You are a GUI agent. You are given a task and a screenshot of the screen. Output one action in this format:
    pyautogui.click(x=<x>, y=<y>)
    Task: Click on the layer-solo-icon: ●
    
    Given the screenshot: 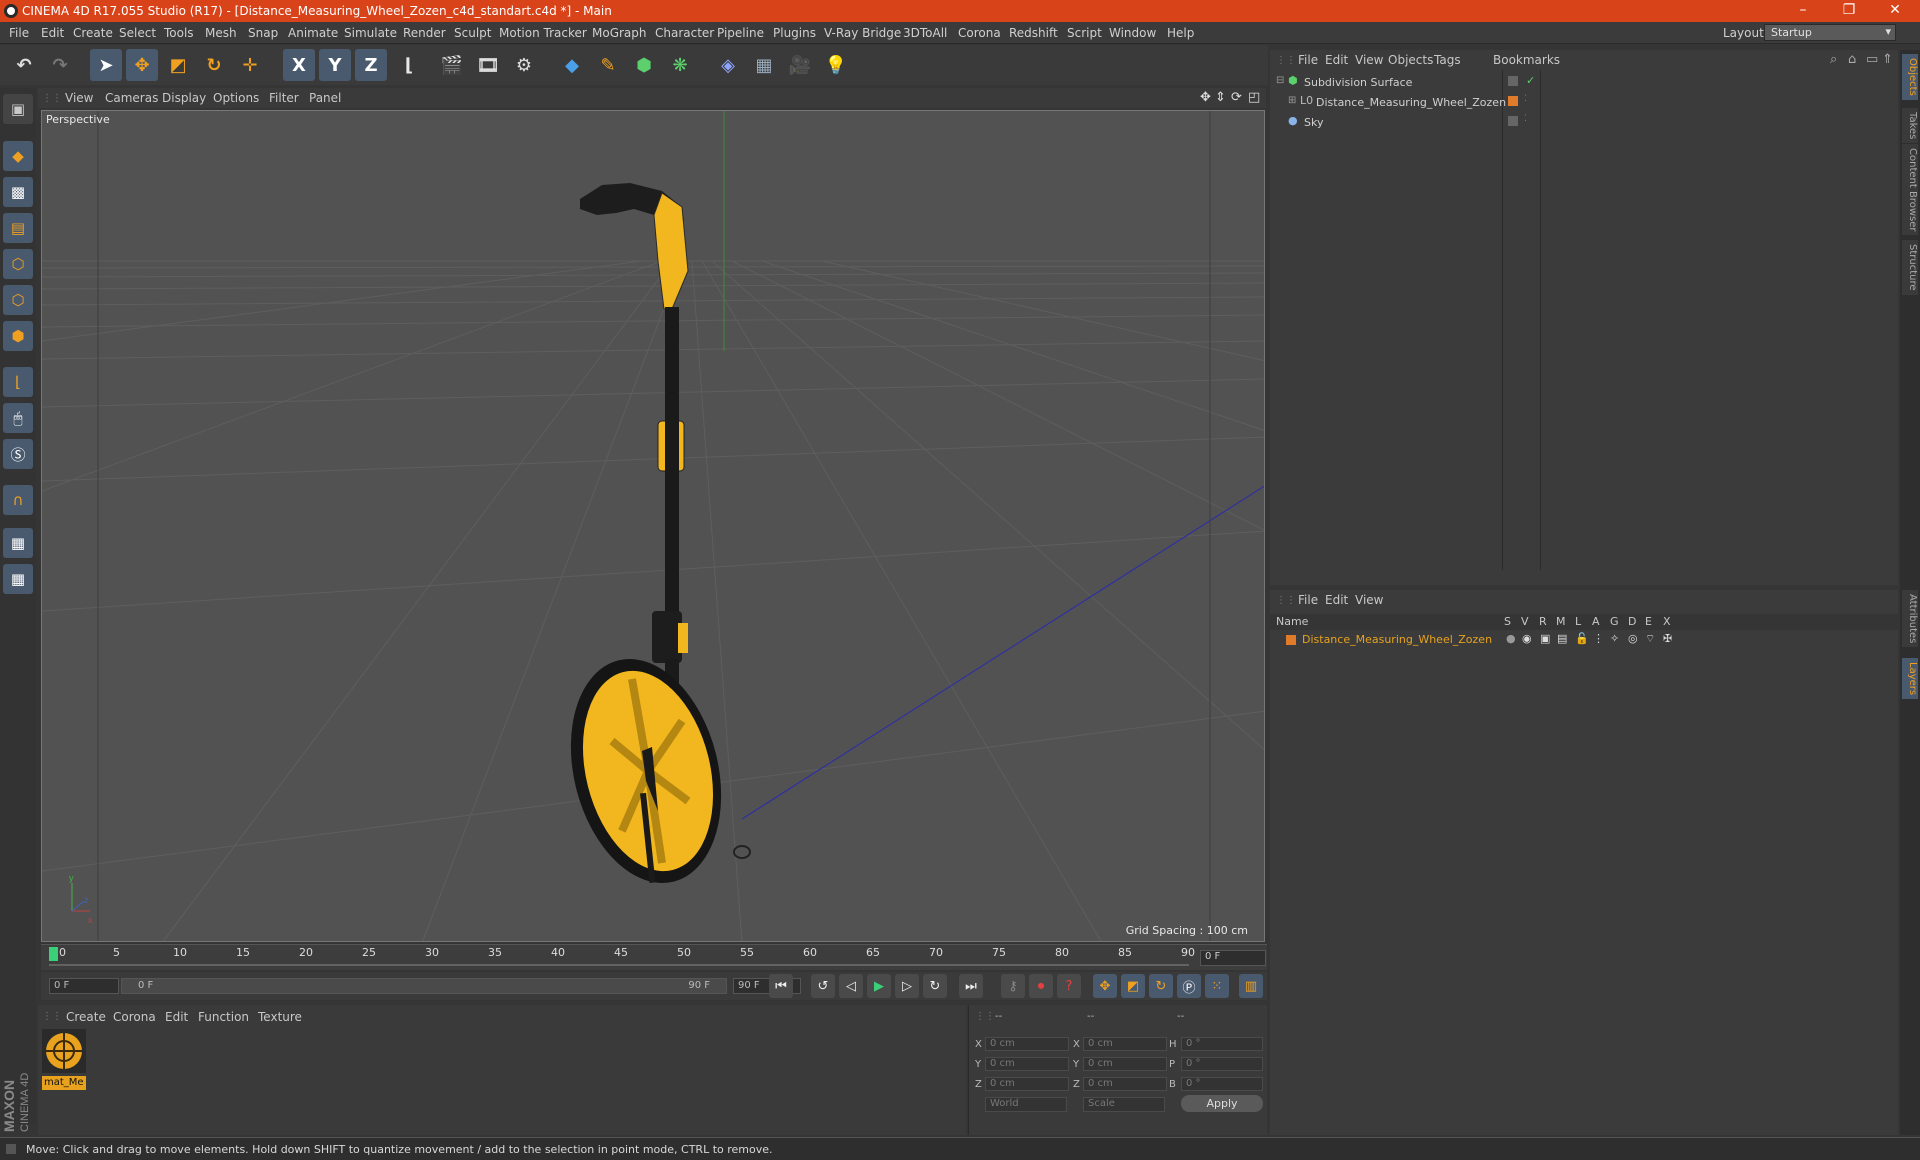 What is the action you would take?
    pyautogui.click(x=1511, y=638)
    